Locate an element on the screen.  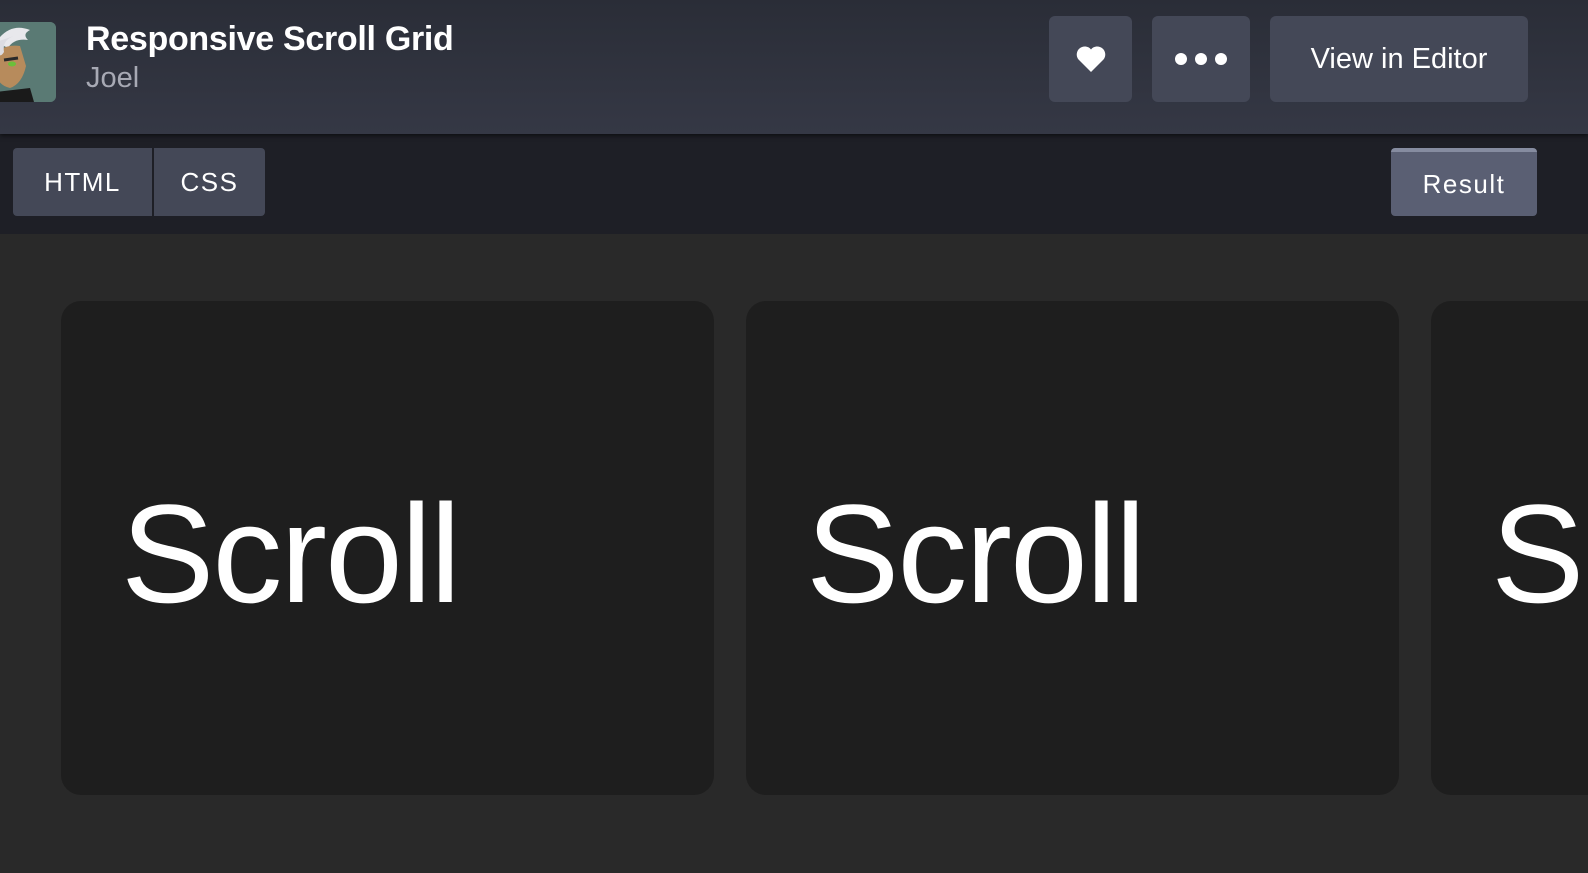
cartoon-avatar-icon is located at coordinates (28, 62).